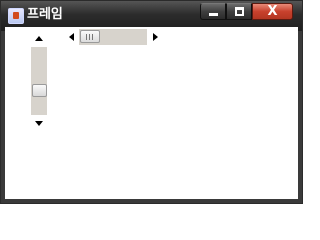  I want to click on horizontal-scroll-thumb, so click(90, 36).